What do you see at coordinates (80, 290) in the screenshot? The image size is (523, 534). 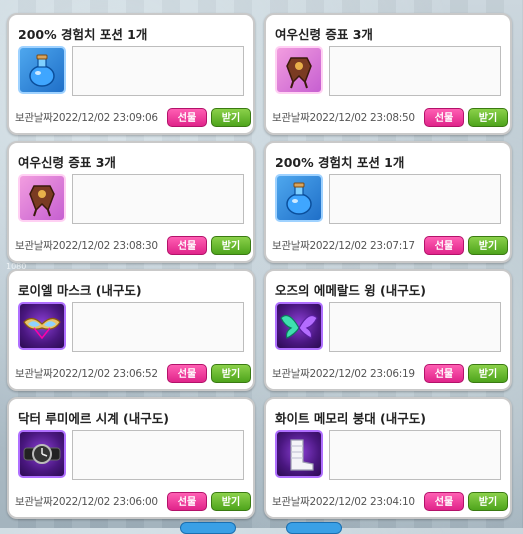 I see `item-title: 로이엘 마스크 (내구도)` at bounding box center [80, 290].